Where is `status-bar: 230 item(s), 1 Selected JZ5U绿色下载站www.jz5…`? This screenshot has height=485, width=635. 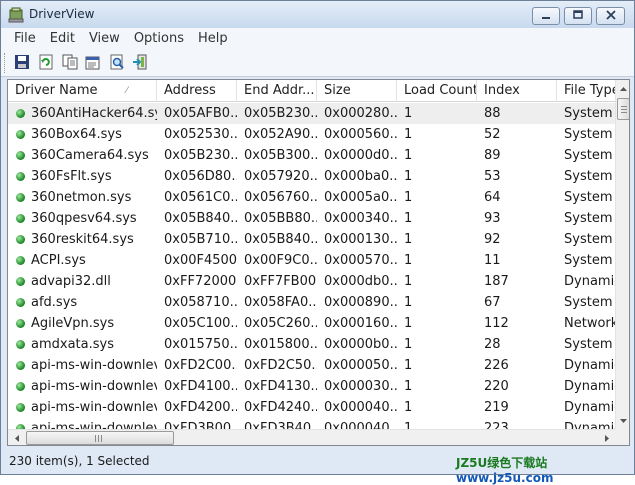
status-bar: 230 item(s), 1 Selected JZ5U绿色下载站www.jz5… is located at coordinates (317, 467).